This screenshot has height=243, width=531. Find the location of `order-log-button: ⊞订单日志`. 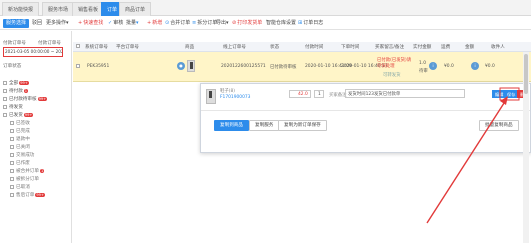

order-log-button: ⊞订单日志 is located at coordinates (310, 23).